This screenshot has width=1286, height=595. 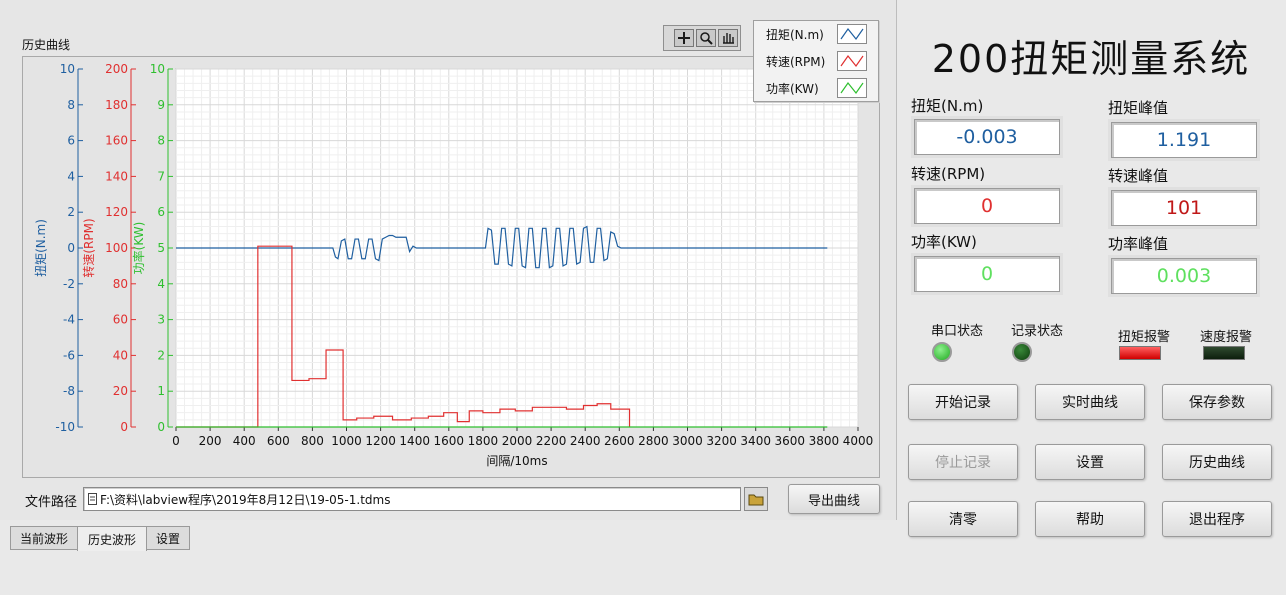 What do you see at coordinates (987, 137) in the screenshot?
I see `torque-indicator: -0.003` at bounding box center [987, 137].